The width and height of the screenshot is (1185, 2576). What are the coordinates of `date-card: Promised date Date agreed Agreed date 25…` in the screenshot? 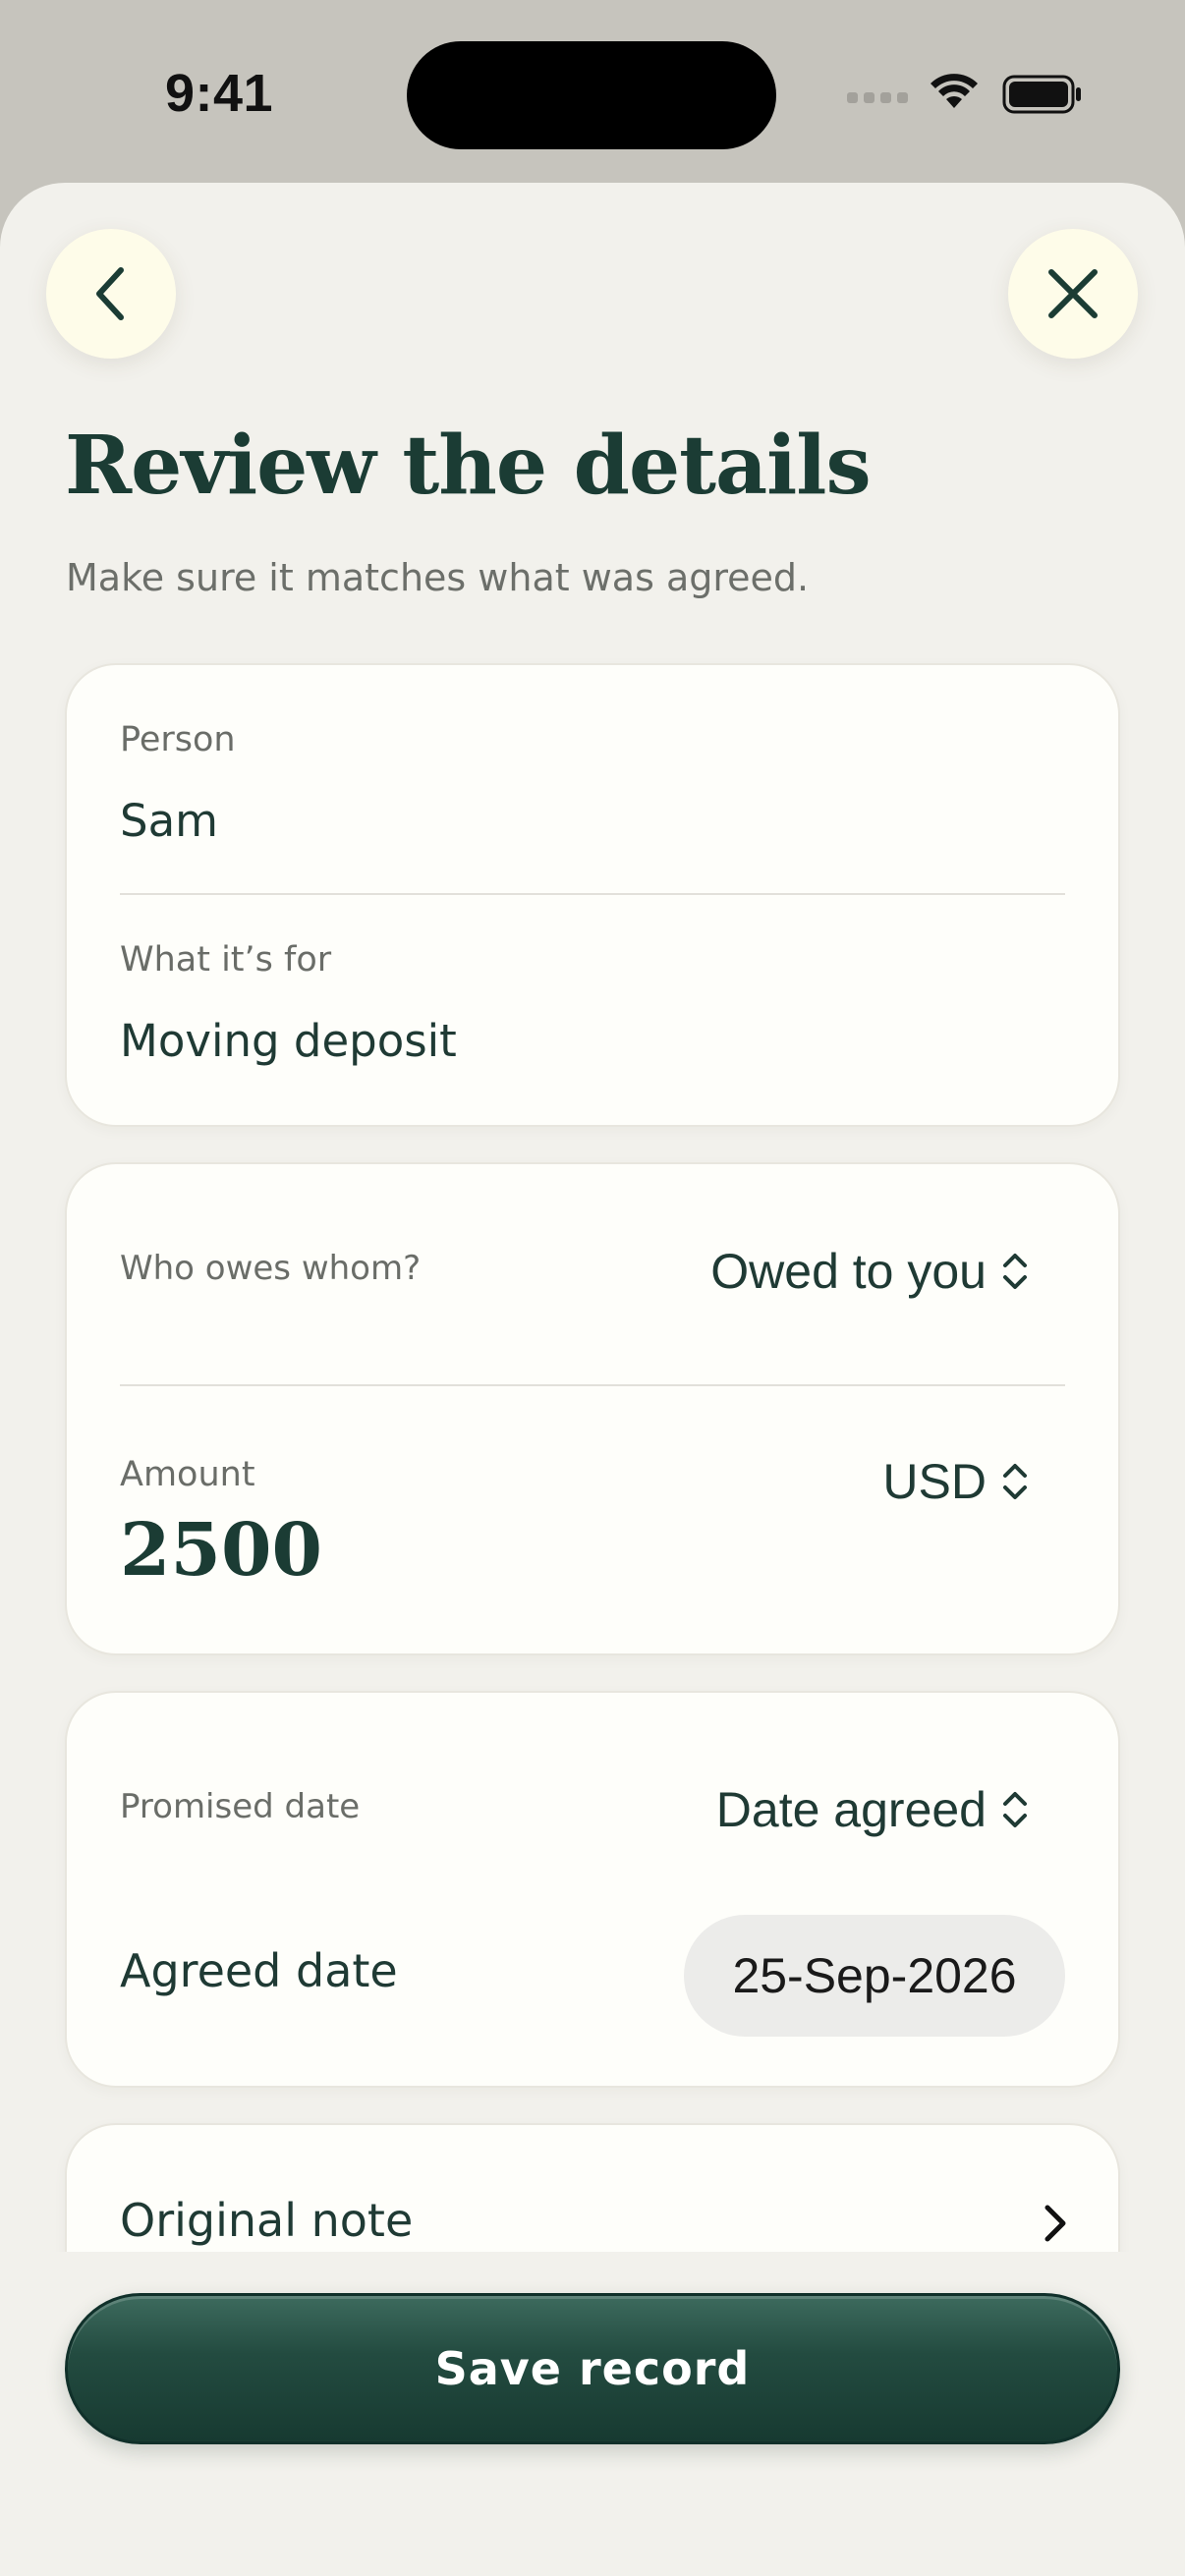 It's located at (592, 1889).